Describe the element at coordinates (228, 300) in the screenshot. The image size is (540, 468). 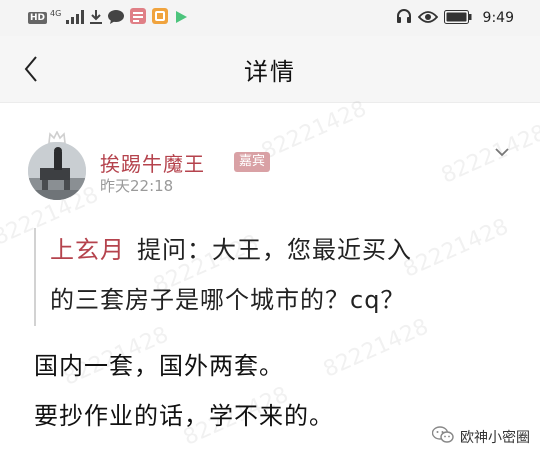
I see `quote-line-2: 的三套房子是哪个城市的？cq？` at that location.